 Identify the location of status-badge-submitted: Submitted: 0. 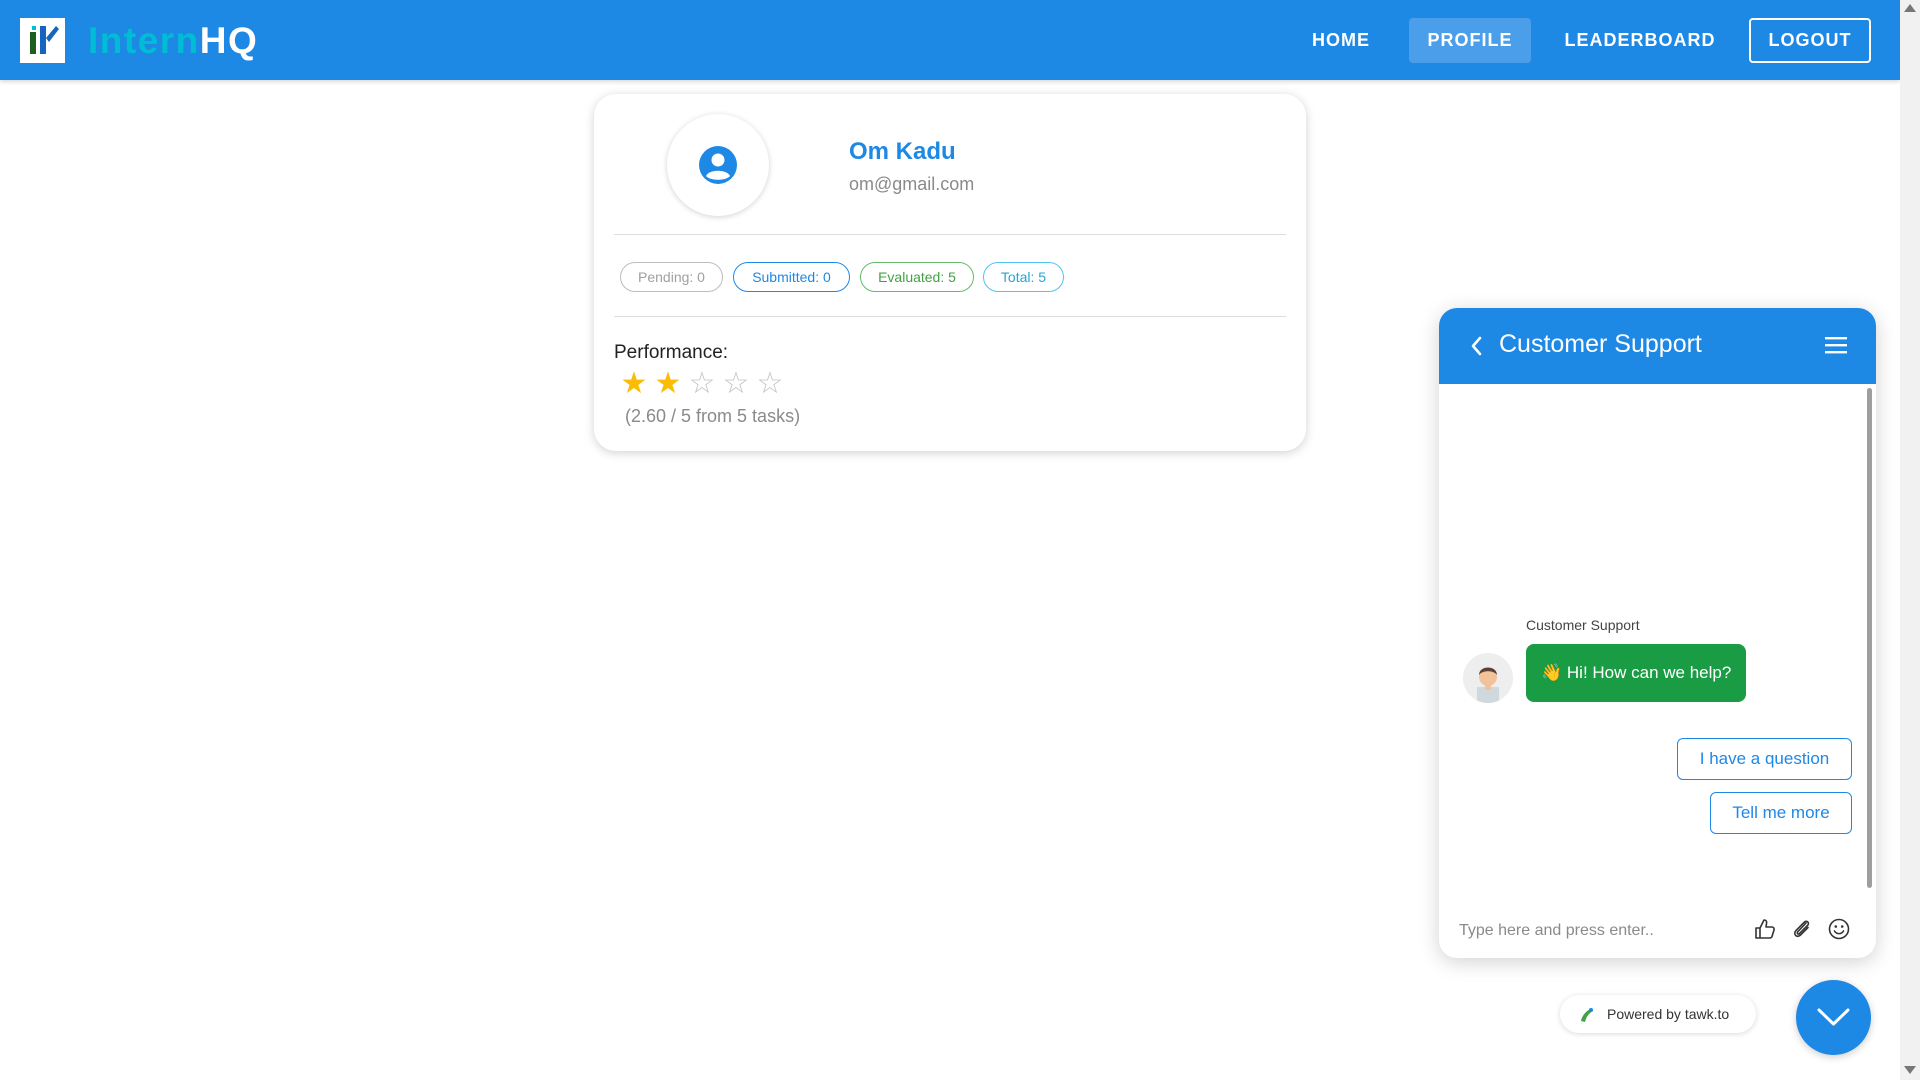
(791, 277).